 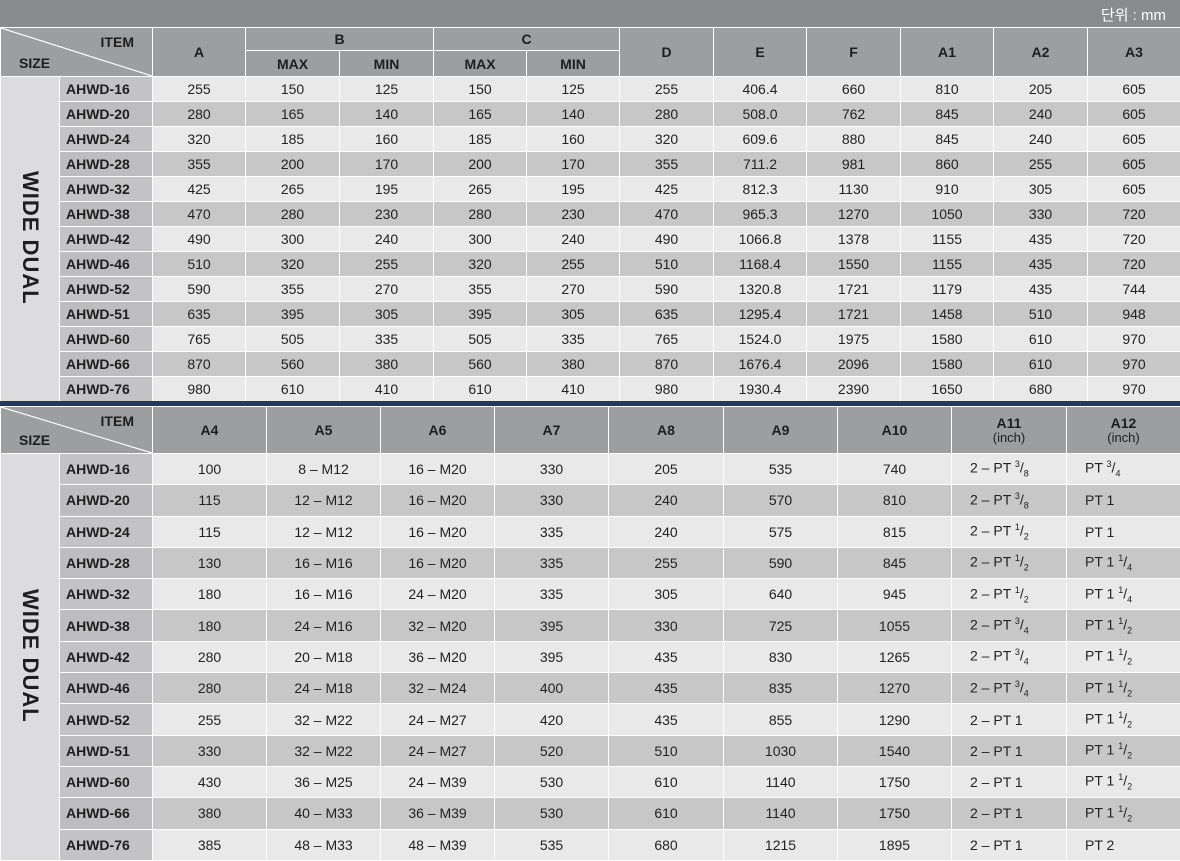 What do you see at coordinates (324, 813) in the screenshot?
I see `cell-a5: 40 – M33` at bounding box center [324, 813].